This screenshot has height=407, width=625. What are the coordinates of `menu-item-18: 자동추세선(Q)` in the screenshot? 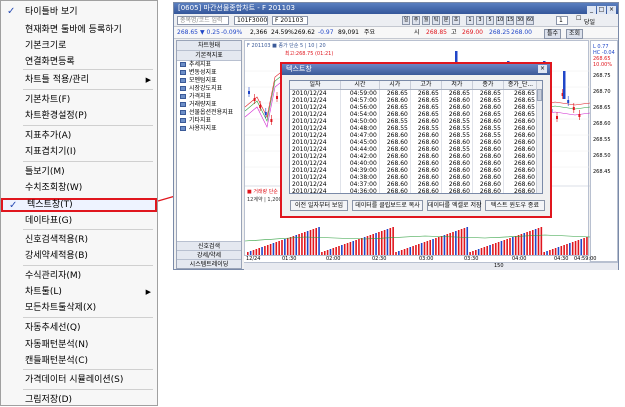 It's located at (79, 328).